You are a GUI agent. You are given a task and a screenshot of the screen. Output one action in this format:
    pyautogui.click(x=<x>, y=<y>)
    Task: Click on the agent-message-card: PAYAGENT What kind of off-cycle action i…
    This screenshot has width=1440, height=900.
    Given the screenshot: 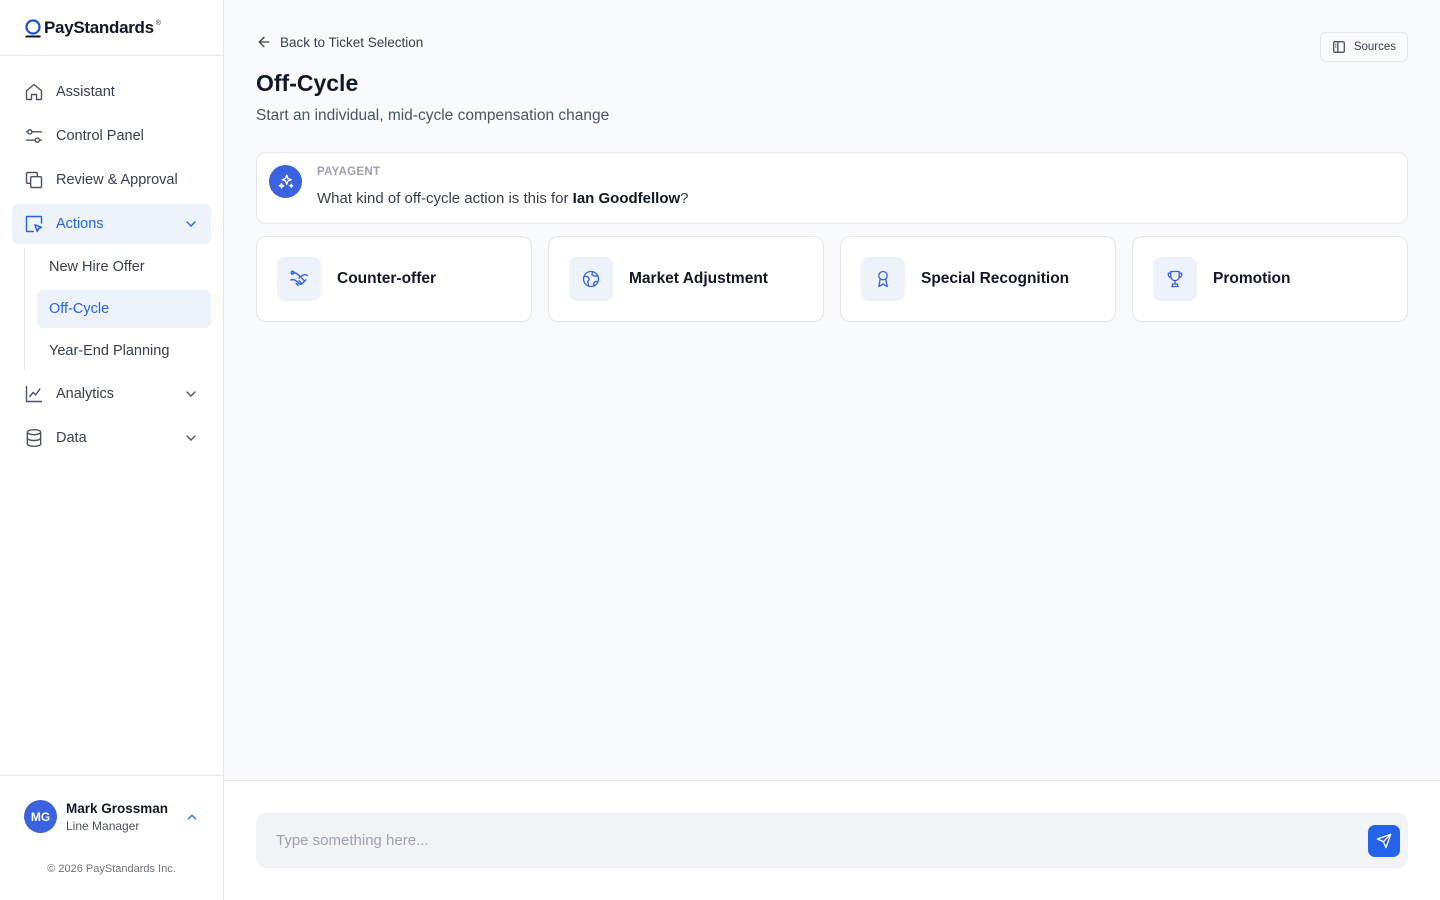 What is the action you would take?
    pyautogui.click(x=832, y=188)
    